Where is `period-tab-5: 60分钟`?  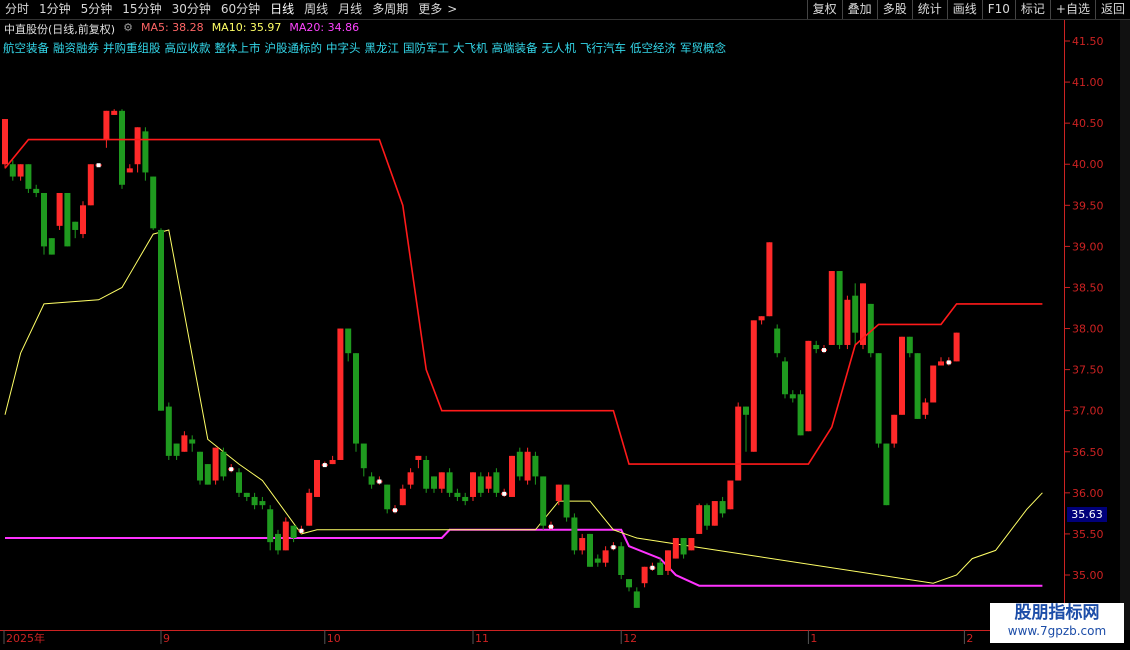
period-tab-5: 60分钟 is located at coordinates (240, 9).